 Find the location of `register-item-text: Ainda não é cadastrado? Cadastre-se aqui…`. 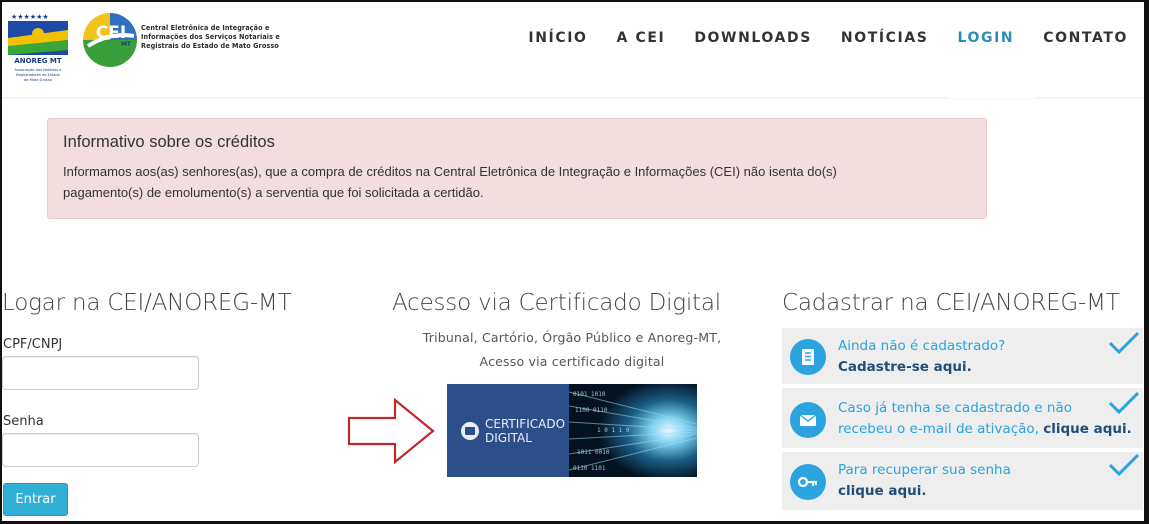

register-item-text: Ainda não é cadastrado? Cadastre-se aqui… is located at coordinates (921, 357).